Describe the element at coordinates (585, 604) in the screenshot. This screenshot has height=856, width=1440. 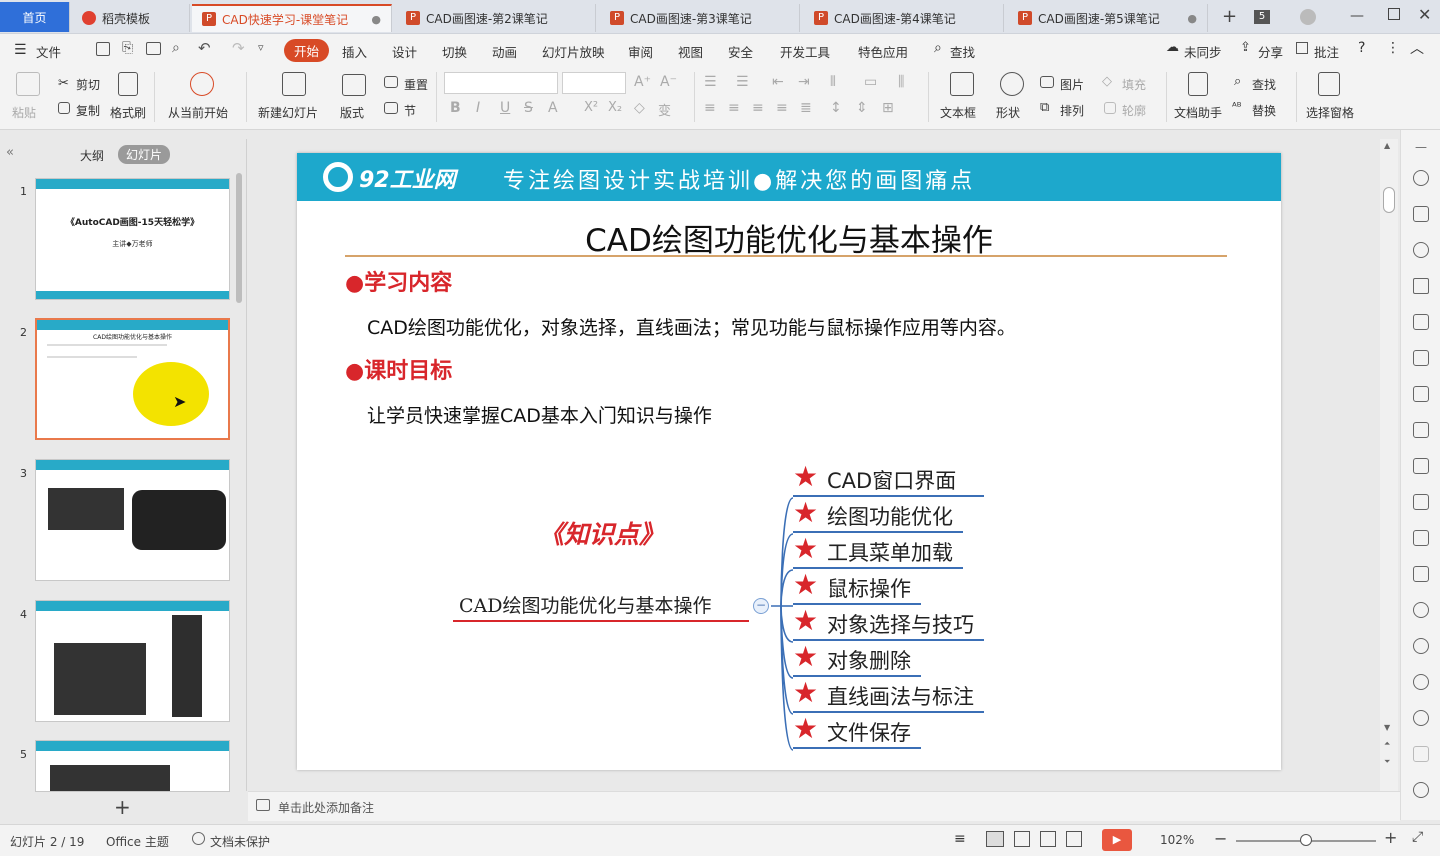
I see `mindmap-root: CAD绘图功能优化与基本操作` at that location.